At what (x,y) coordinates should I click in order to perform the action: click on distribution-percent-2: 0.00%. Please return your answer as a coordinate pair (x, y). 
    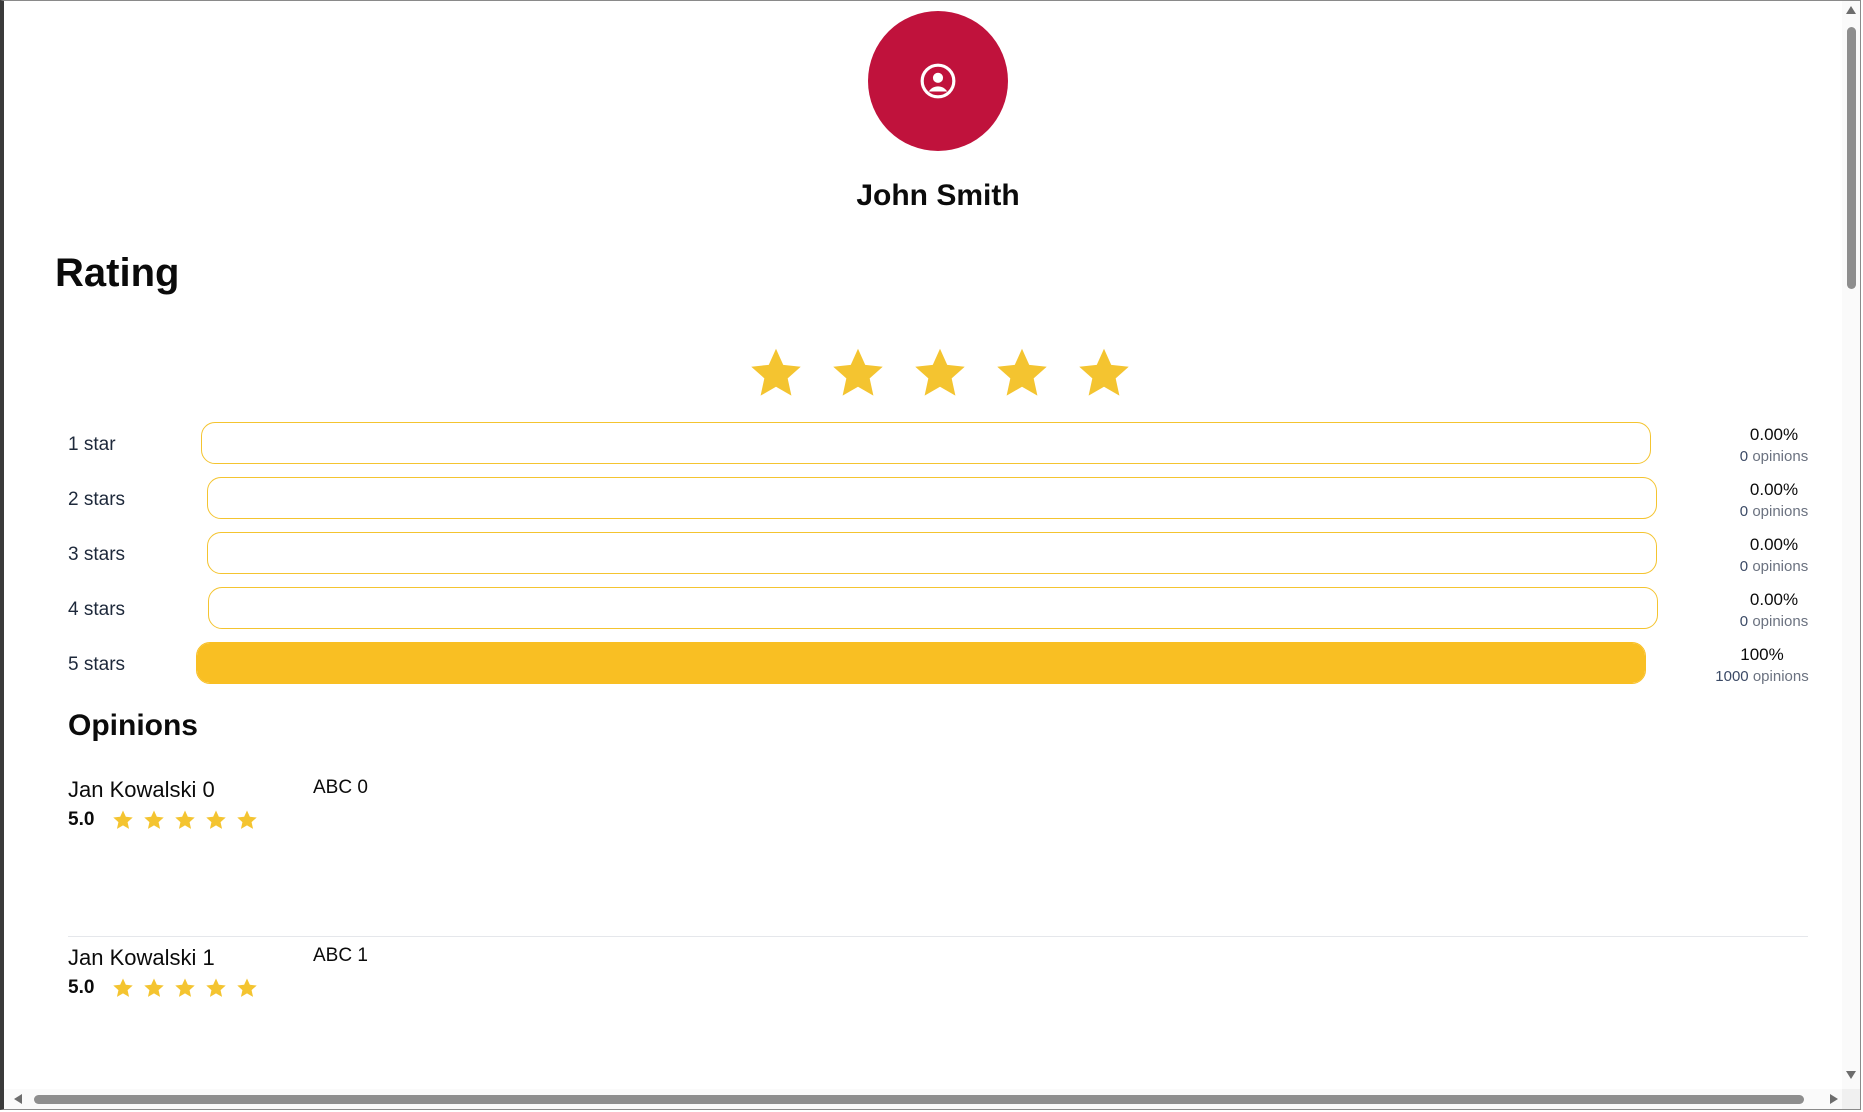
    Looking at the image, I should click on (1774, 489).